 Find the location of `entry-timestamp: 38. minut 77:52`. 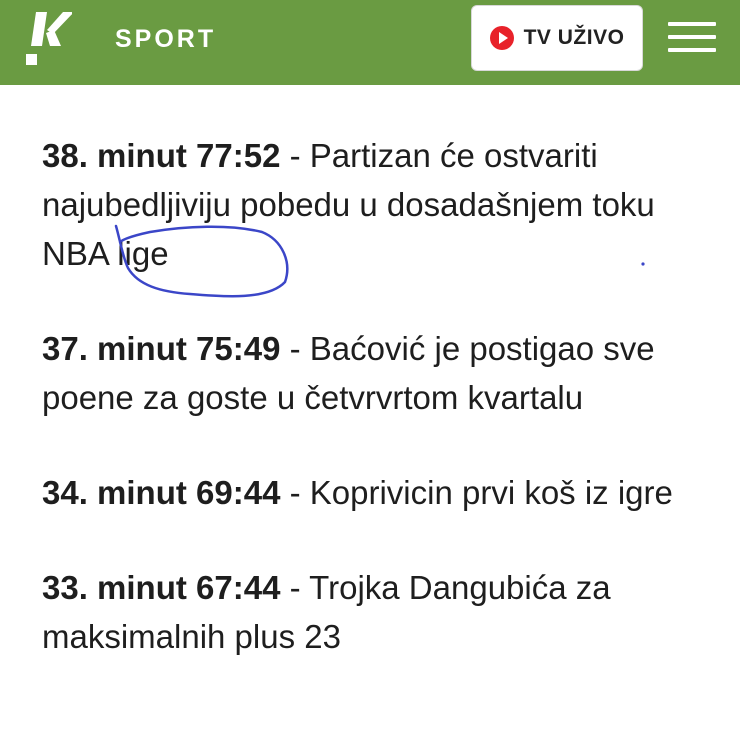

entry-timestamp: 38. minut 77:52 is located at coordinates (161, 155).